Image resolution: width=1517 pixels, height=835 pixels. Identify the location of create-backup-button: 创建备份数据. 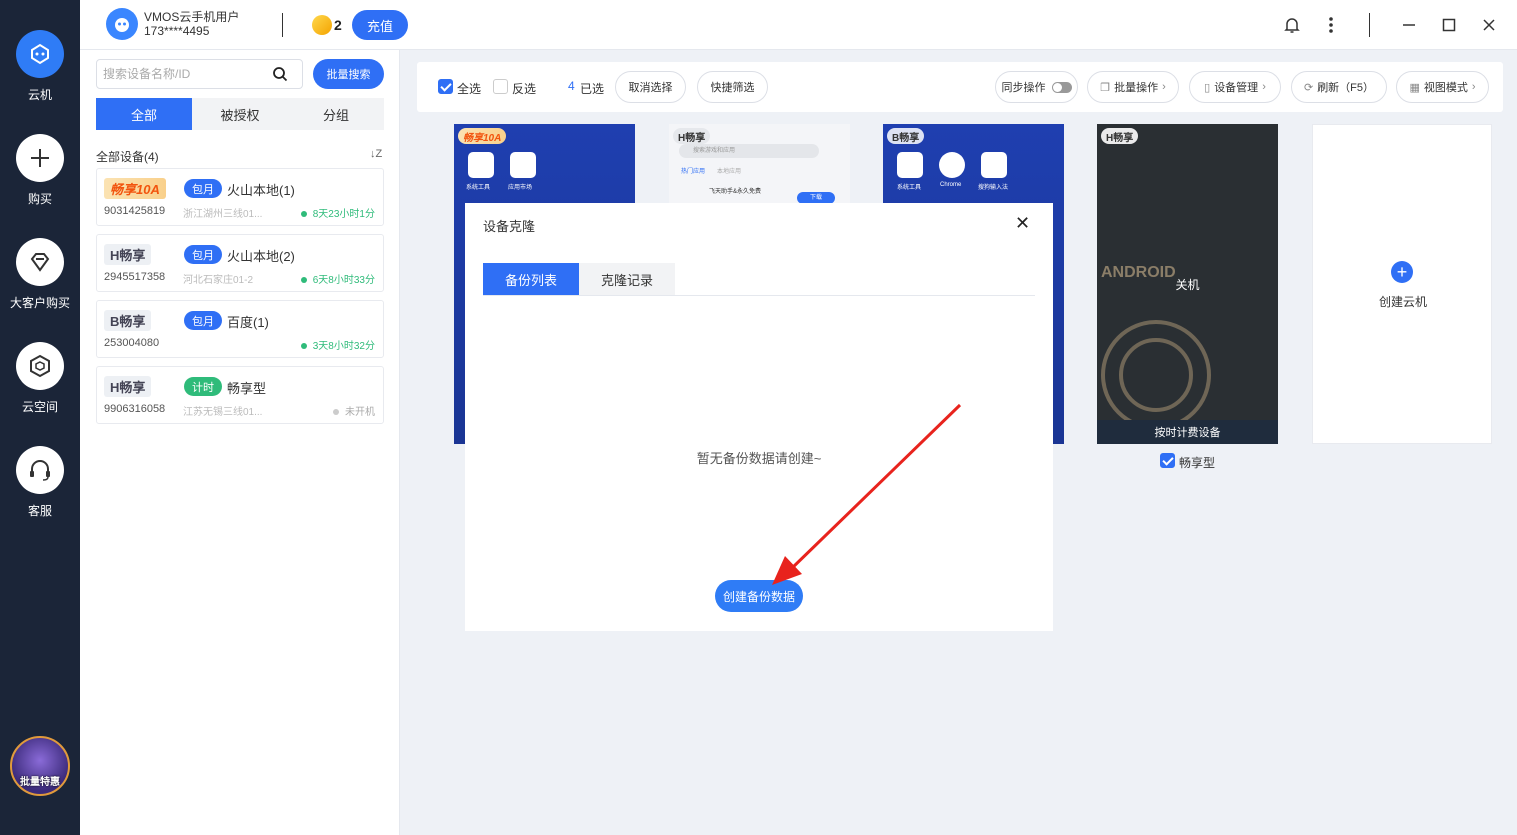
(759, 596).